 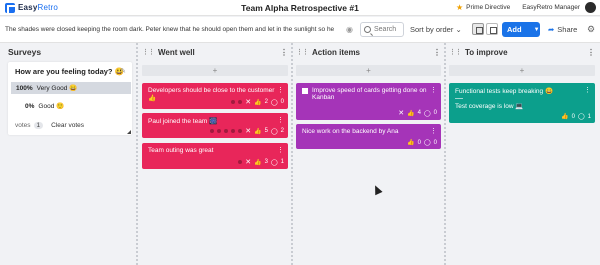 I want to click on like-count: 0, so click(x=419, y=142).